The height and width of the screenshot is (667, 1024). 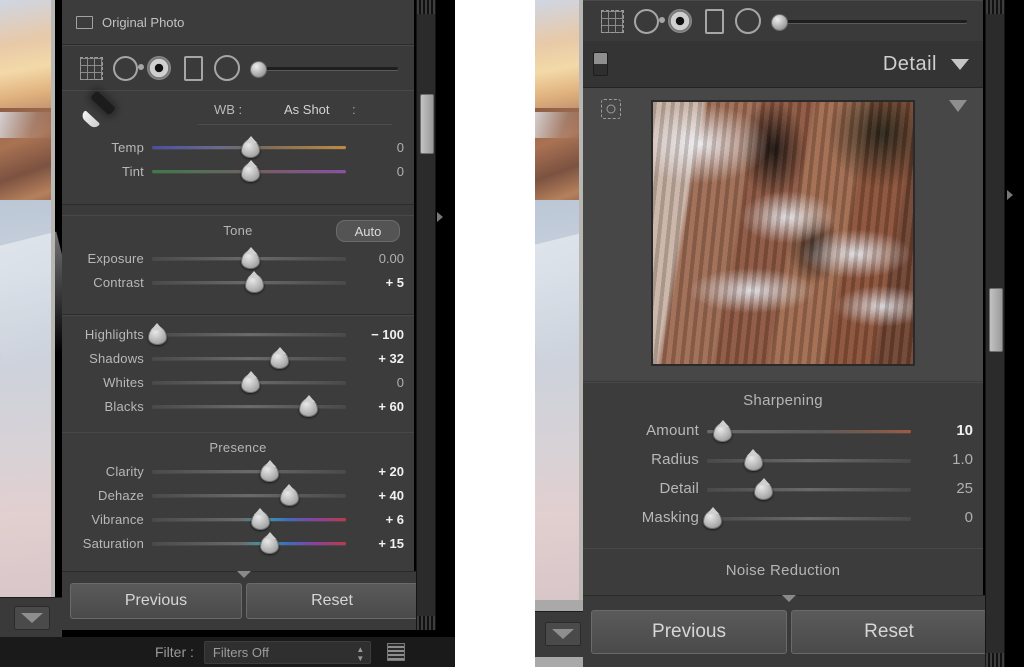 I want to click on slider-row-shadows: Shadows + 32, so click(x=238, y=358).